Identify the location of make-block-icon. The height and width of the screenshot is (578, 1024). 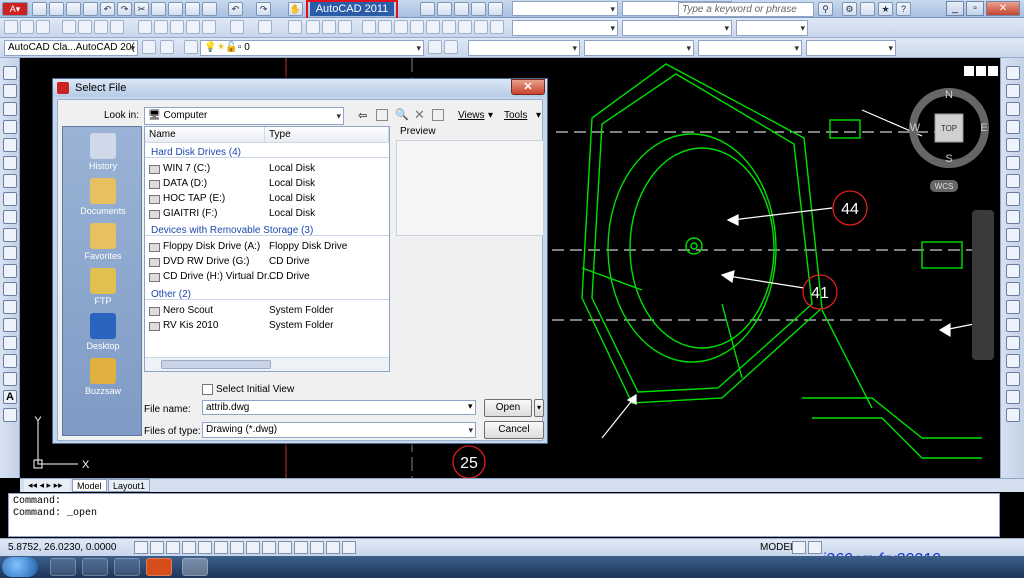
(10, 289).